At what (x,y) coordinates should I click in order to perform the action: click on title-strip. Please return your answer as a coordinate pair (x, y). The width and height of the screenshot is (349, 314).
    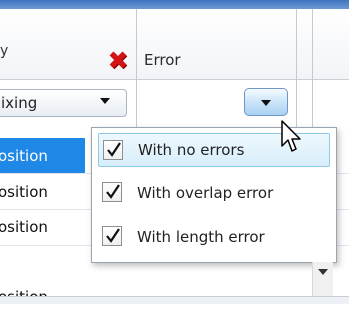
    Looking at the image, I should click on (174, 4).